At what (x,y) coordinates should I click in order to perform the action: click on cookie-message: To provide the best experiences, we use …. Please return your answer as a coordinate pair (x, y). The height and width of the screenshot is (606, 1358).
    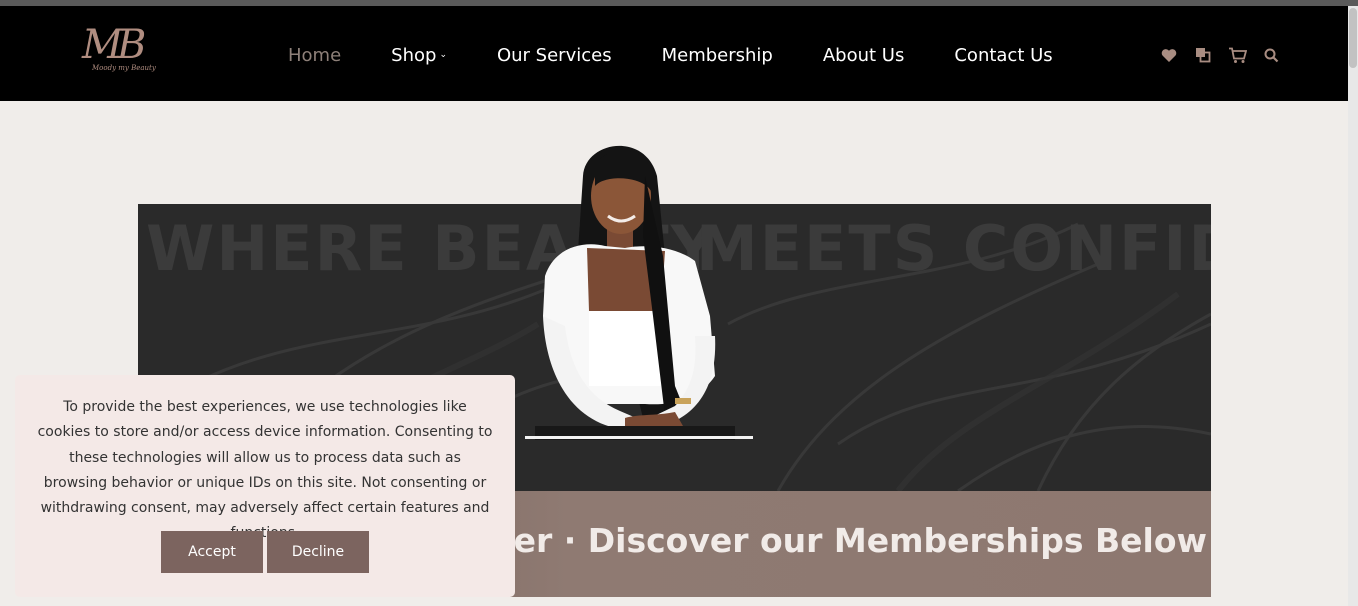
    Looking at the image, I should click on (265, 470).